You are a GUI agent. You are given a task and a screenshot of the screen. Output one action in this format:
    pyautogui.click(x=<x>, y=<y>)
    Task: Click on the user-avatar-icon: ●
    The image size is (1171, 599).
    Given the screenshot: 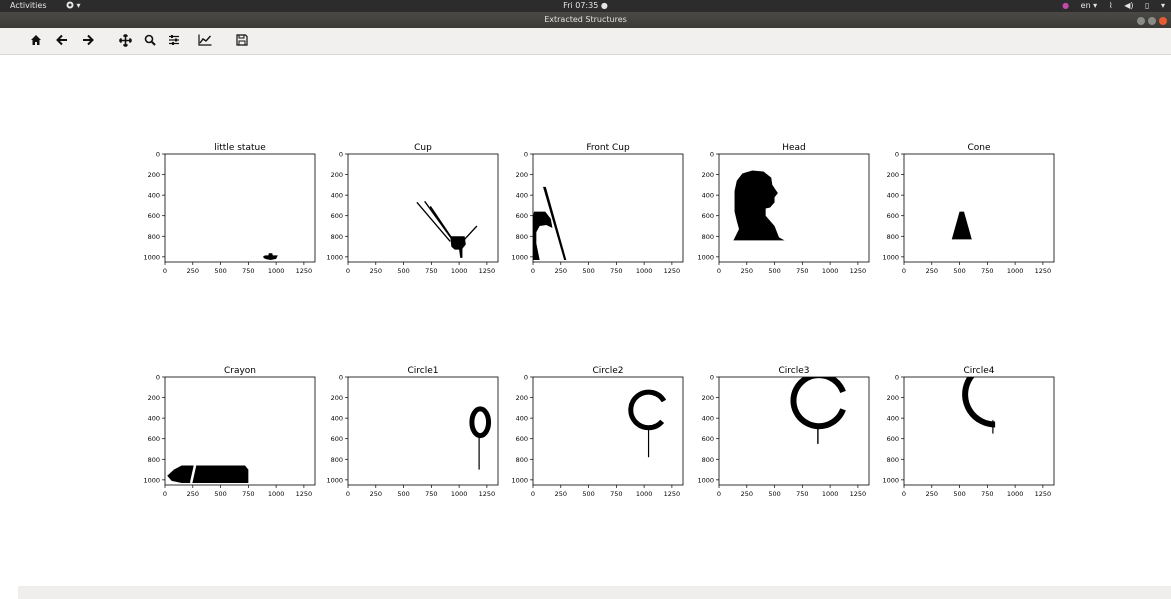 What is the action you would take?
    pyautogui.click(x=1065, y=5)
    